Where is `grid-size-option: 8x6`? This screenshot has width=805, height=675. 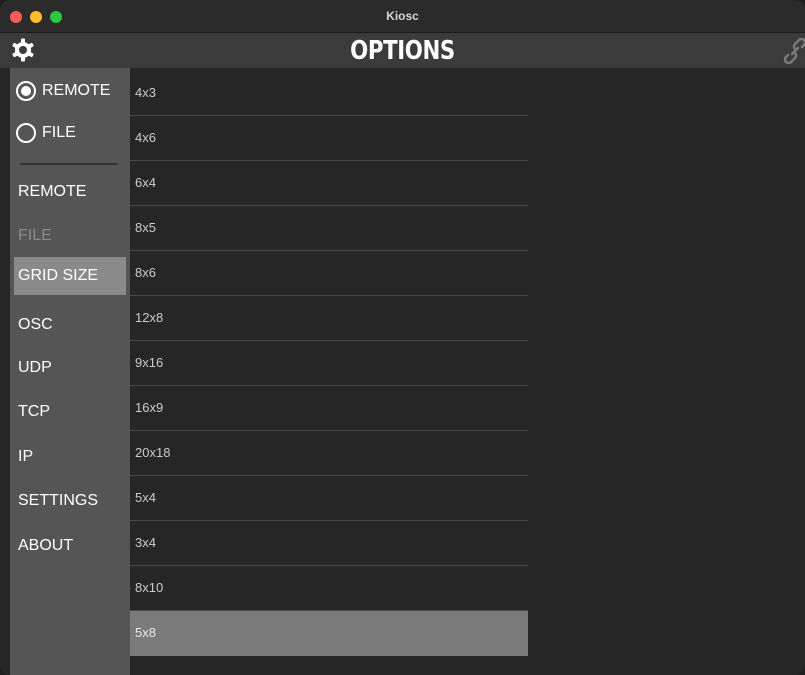
grid-size-option: 8x6 is located at coordinates (329, 273).